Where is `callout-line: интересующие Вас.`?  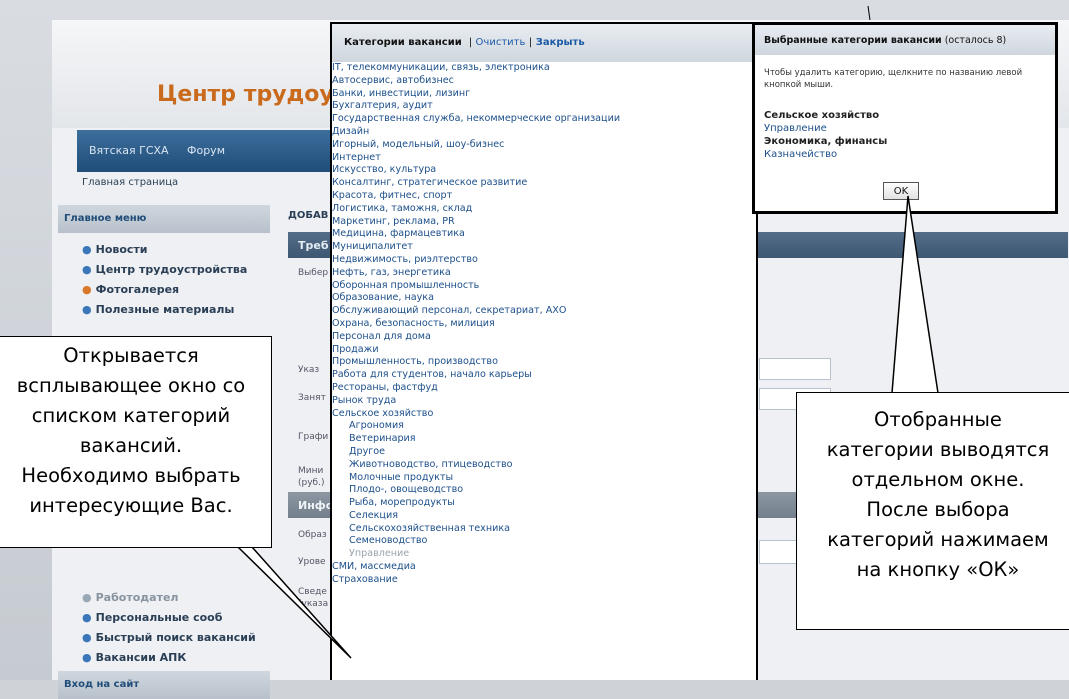 callout-line: интересующие Вас. is located at coordinates (131, 505).